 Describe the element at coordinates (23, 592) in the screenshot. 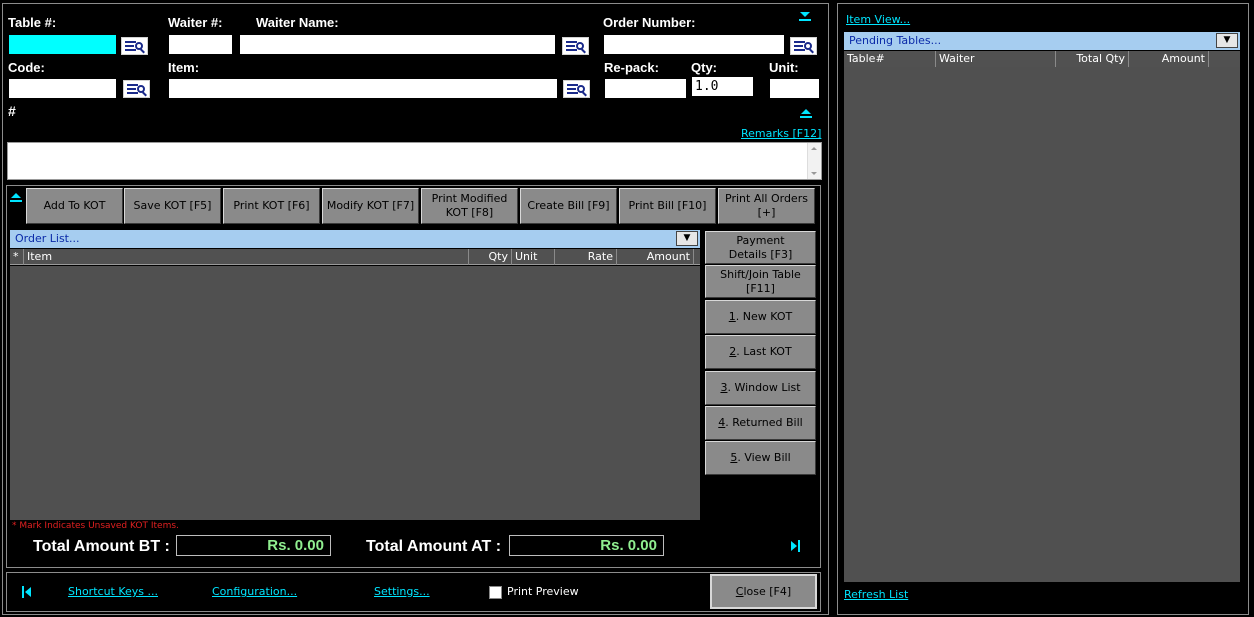

I see `prev-arrow-bar` at that location.